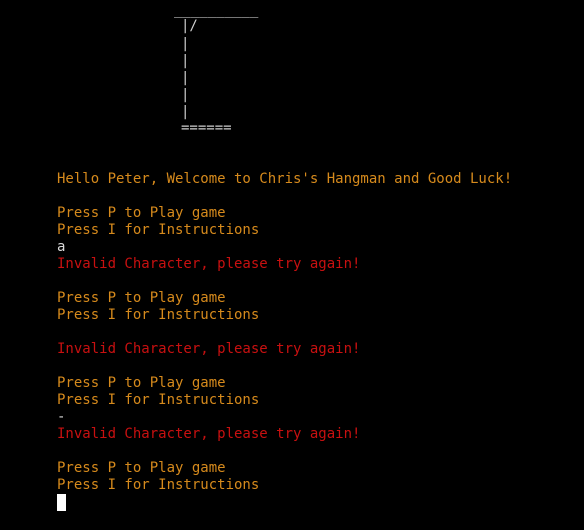 The width and height of the screenshot is (584, 530). What do you see at coordinates (189, 26) in the screenshot?
I see `gallows-post-brace: |/` at bounding box center [189, 26].